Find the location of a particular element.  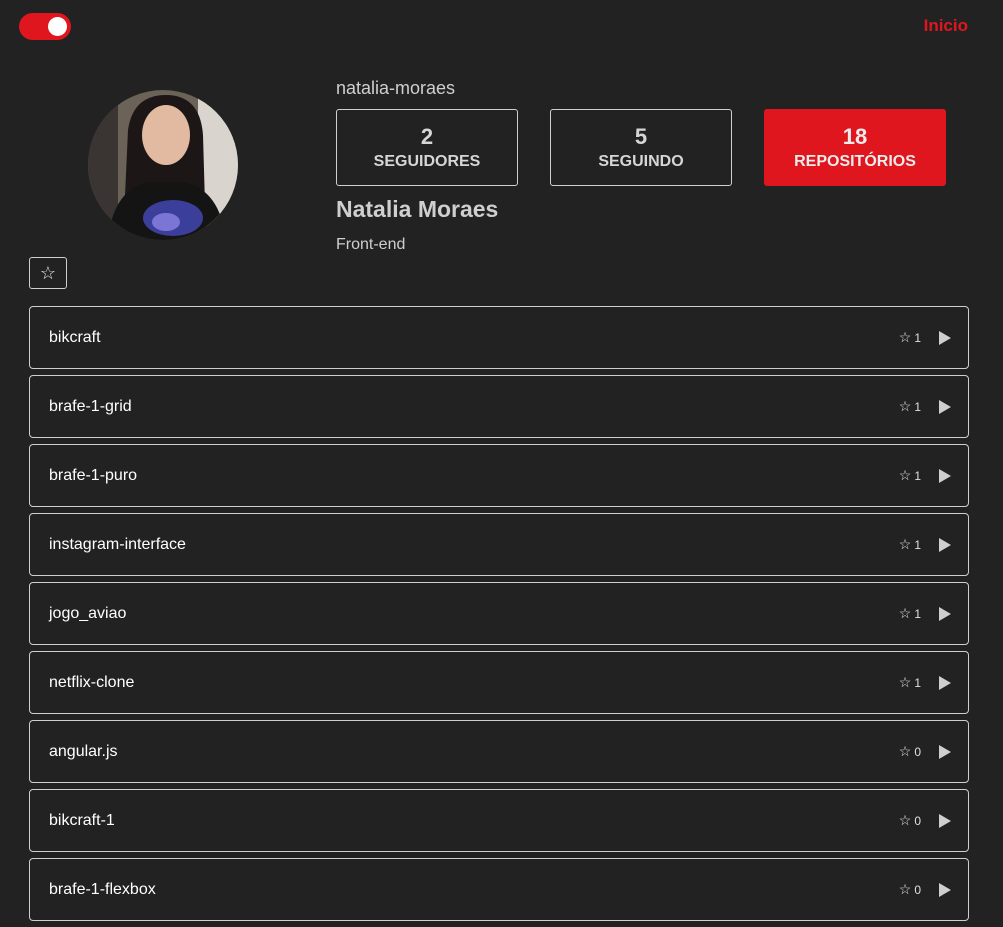

repo-item: brafe-1-grid ☆ 1 is located at coordinates (499, 406).